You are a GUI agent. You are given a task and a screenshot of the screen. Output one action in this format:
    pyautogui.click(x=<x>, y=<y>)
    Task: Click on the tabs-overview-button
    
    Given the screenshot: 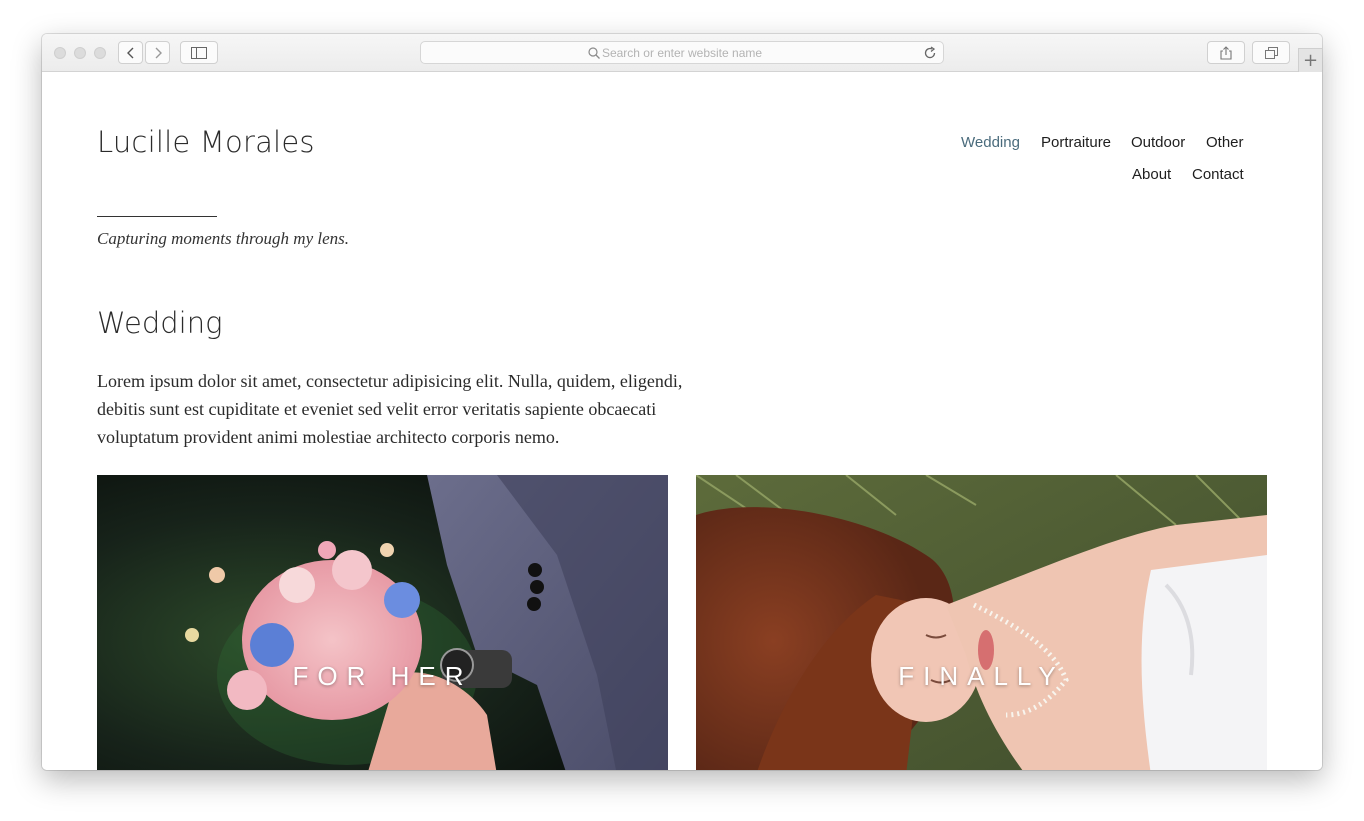 What is the action you would take?
    pyautogui.click(x=1271, y=52)
    